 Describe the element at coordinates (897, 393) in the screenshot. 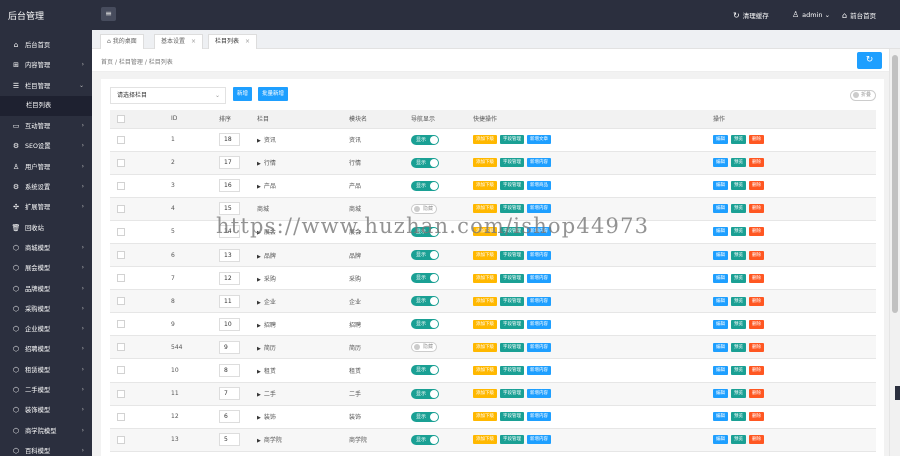

I see `side-handle` at that location.